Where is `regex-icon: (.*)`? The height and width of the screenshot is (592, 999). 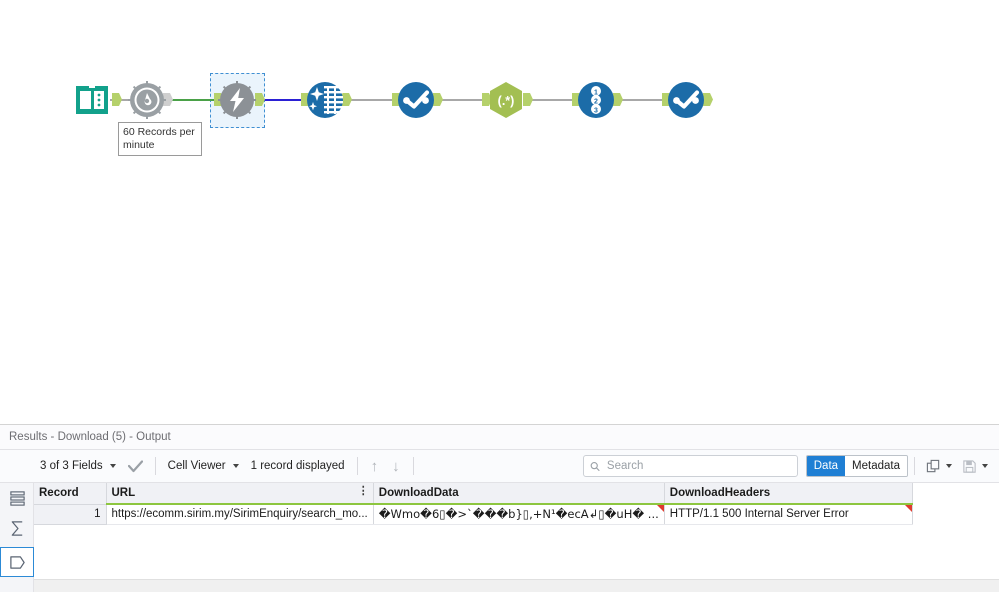
regex-icon: (.*) is located at coordinates (506, 100).